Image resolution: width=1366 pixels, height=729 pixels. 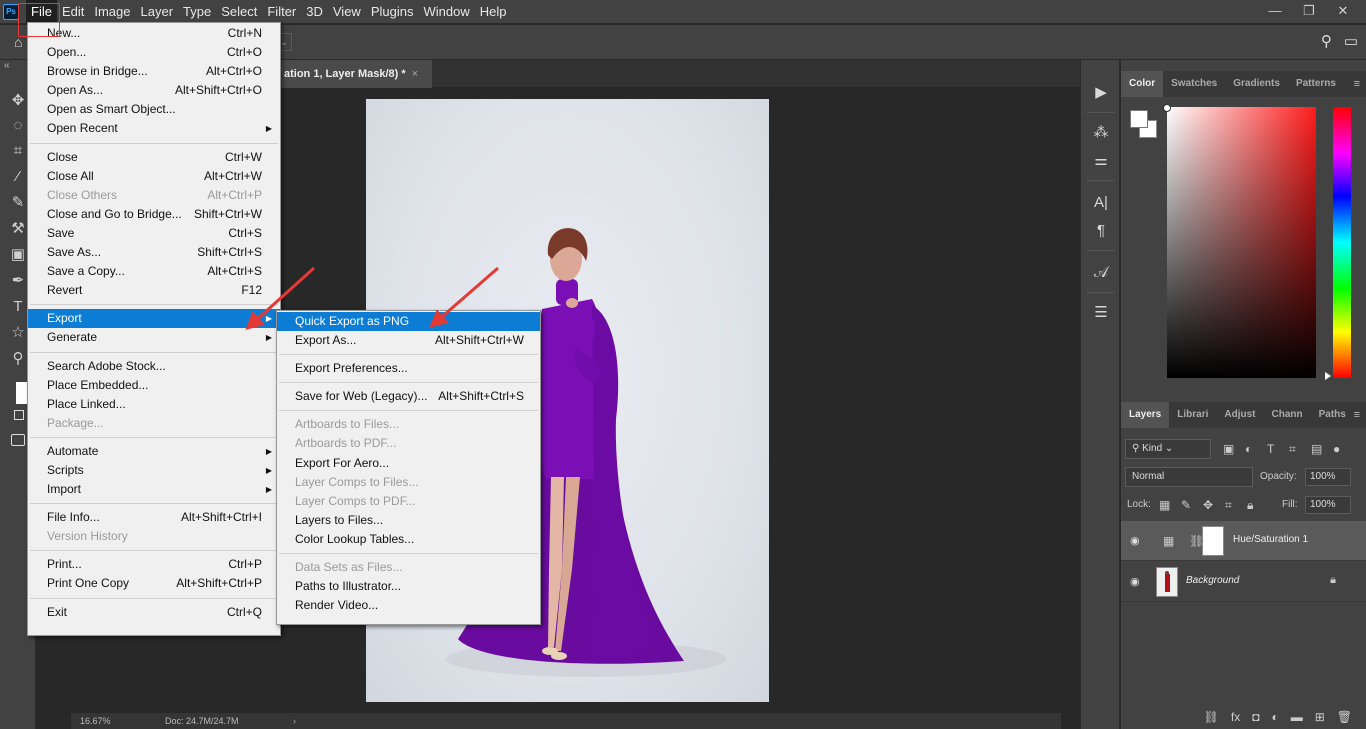 I want to click on menu-plugins: Plugins, so click(x=392, y=12).